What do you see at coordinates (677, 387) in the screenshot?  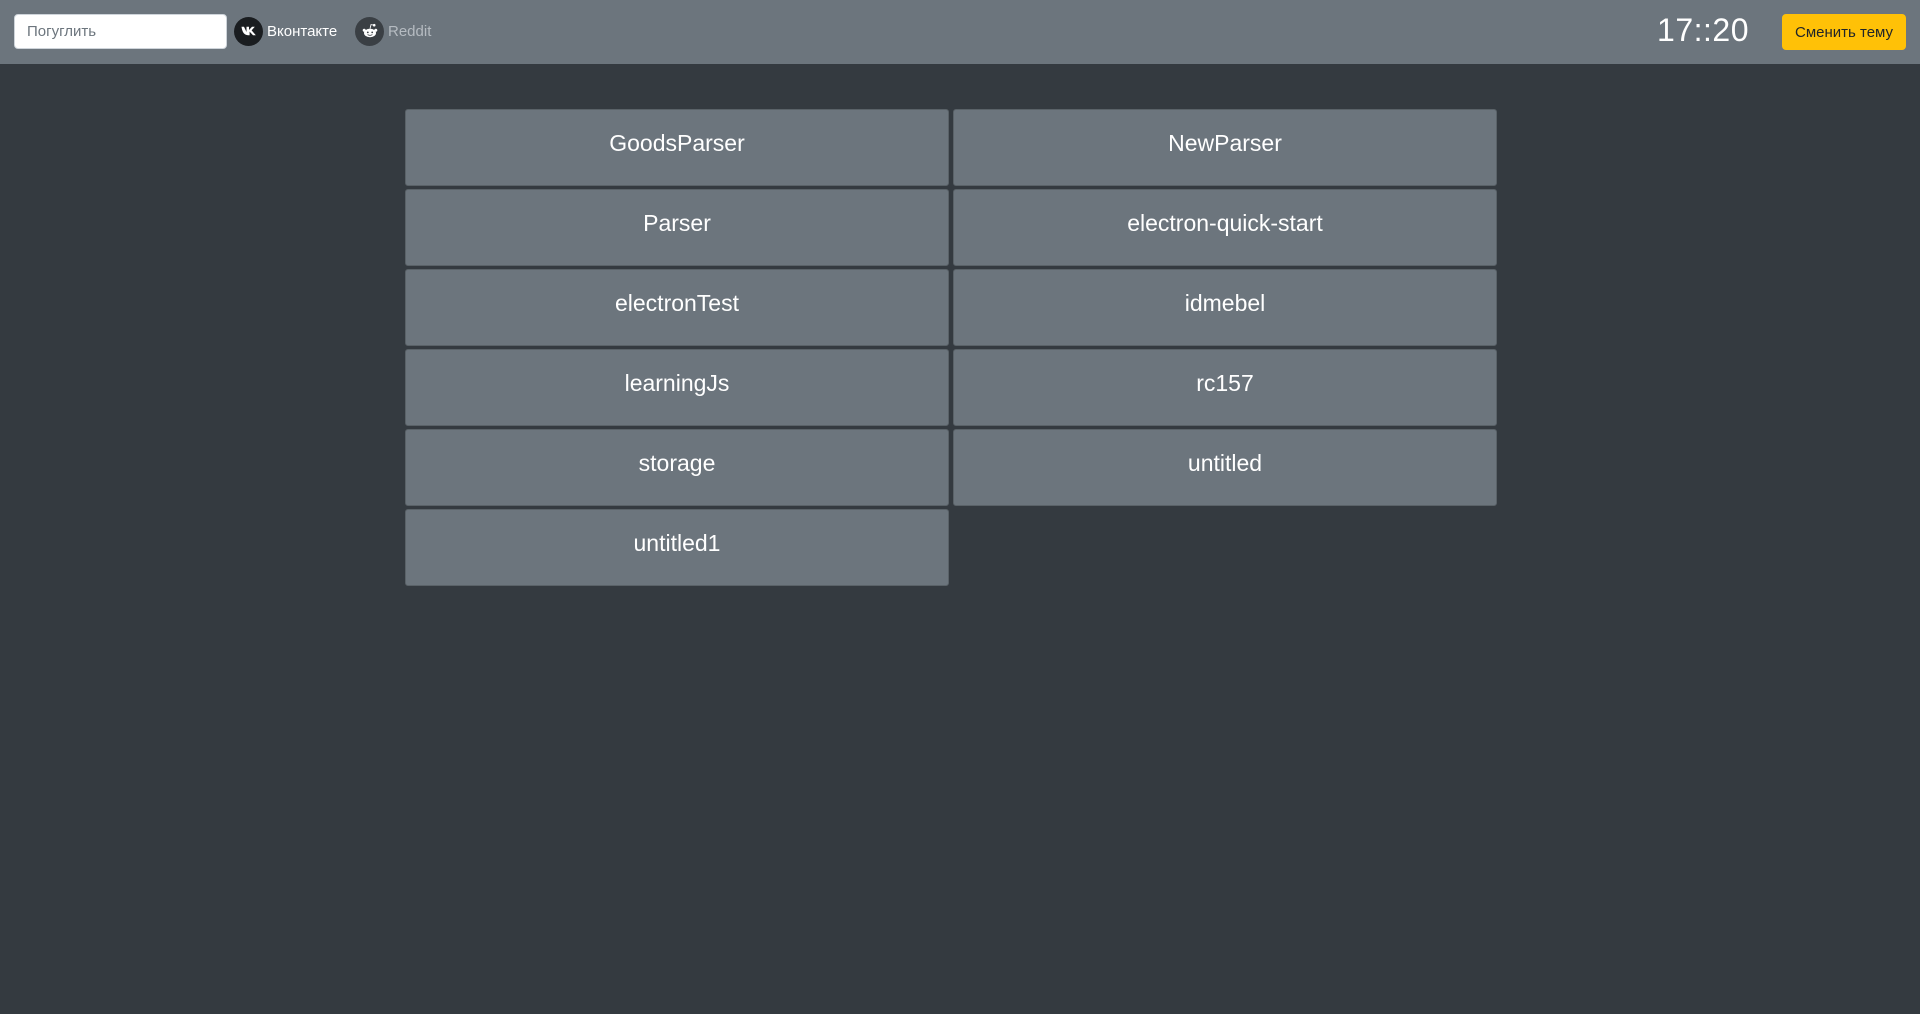 I see `project-tile: learningJs` at bounding box center [677, 387].